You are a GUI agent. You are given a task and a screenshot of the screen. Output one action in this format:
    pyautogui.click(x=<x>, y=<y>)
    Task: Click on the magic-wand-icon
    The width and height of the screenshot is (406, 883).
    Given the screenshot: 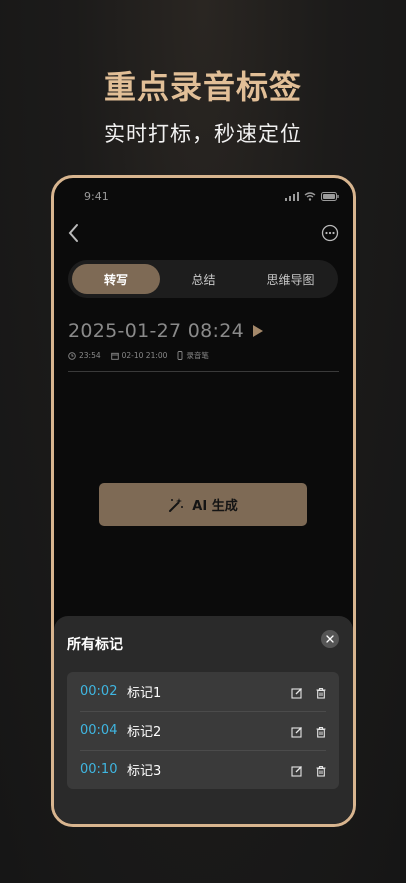 What is the action you would take?
    pyautogui.click(x=176, y=504)
    